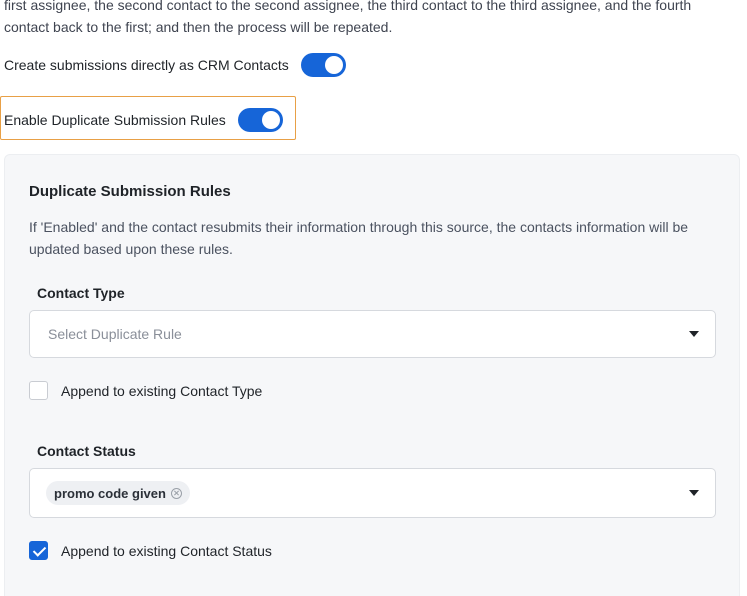 Image resolution: width=747 pixels, height=596 pixels. What do you see at coordinates (260, 120) in the screenshot?
I see `duplicate-rules-toggle` at bounding box center [260, 120].